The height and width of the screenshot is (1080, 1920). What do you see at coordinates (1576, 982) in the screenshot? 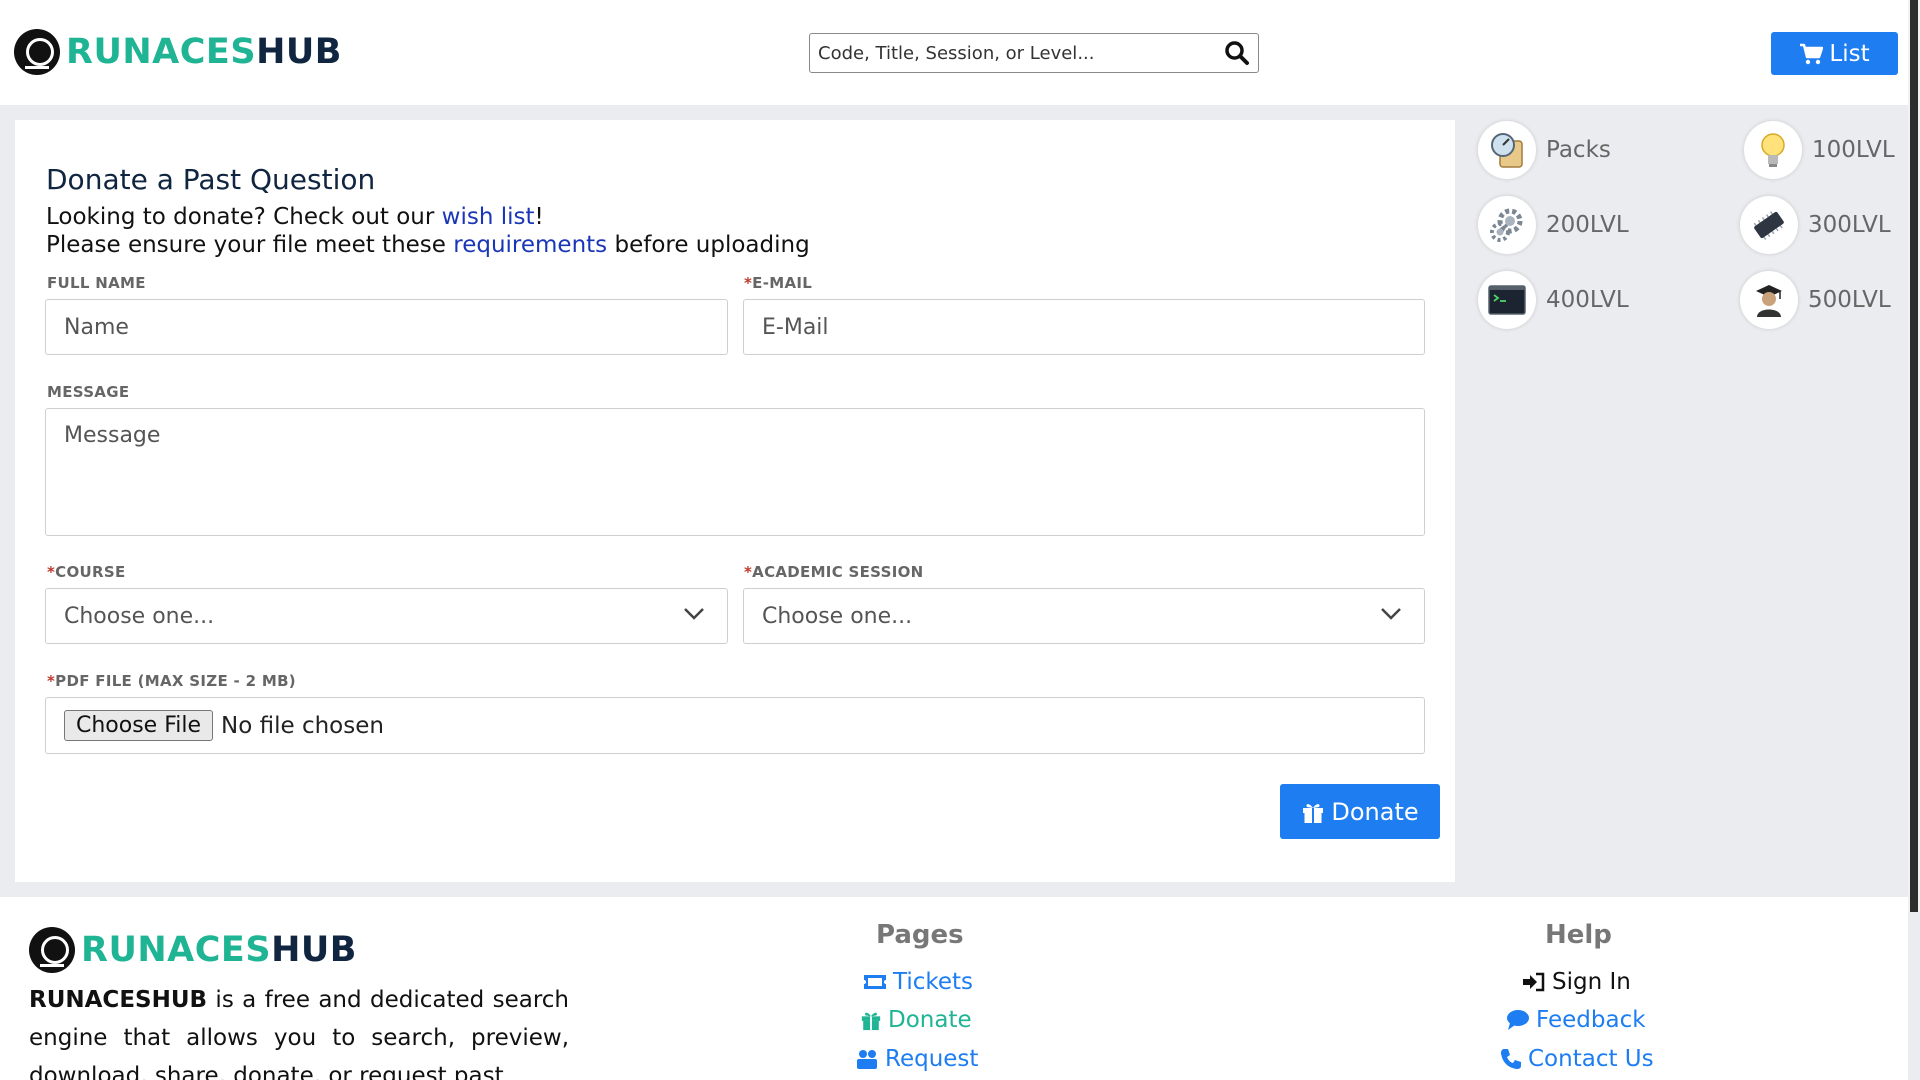
I see `footer-link-sign-in: Sign In` at bounding box center [1576, 982].